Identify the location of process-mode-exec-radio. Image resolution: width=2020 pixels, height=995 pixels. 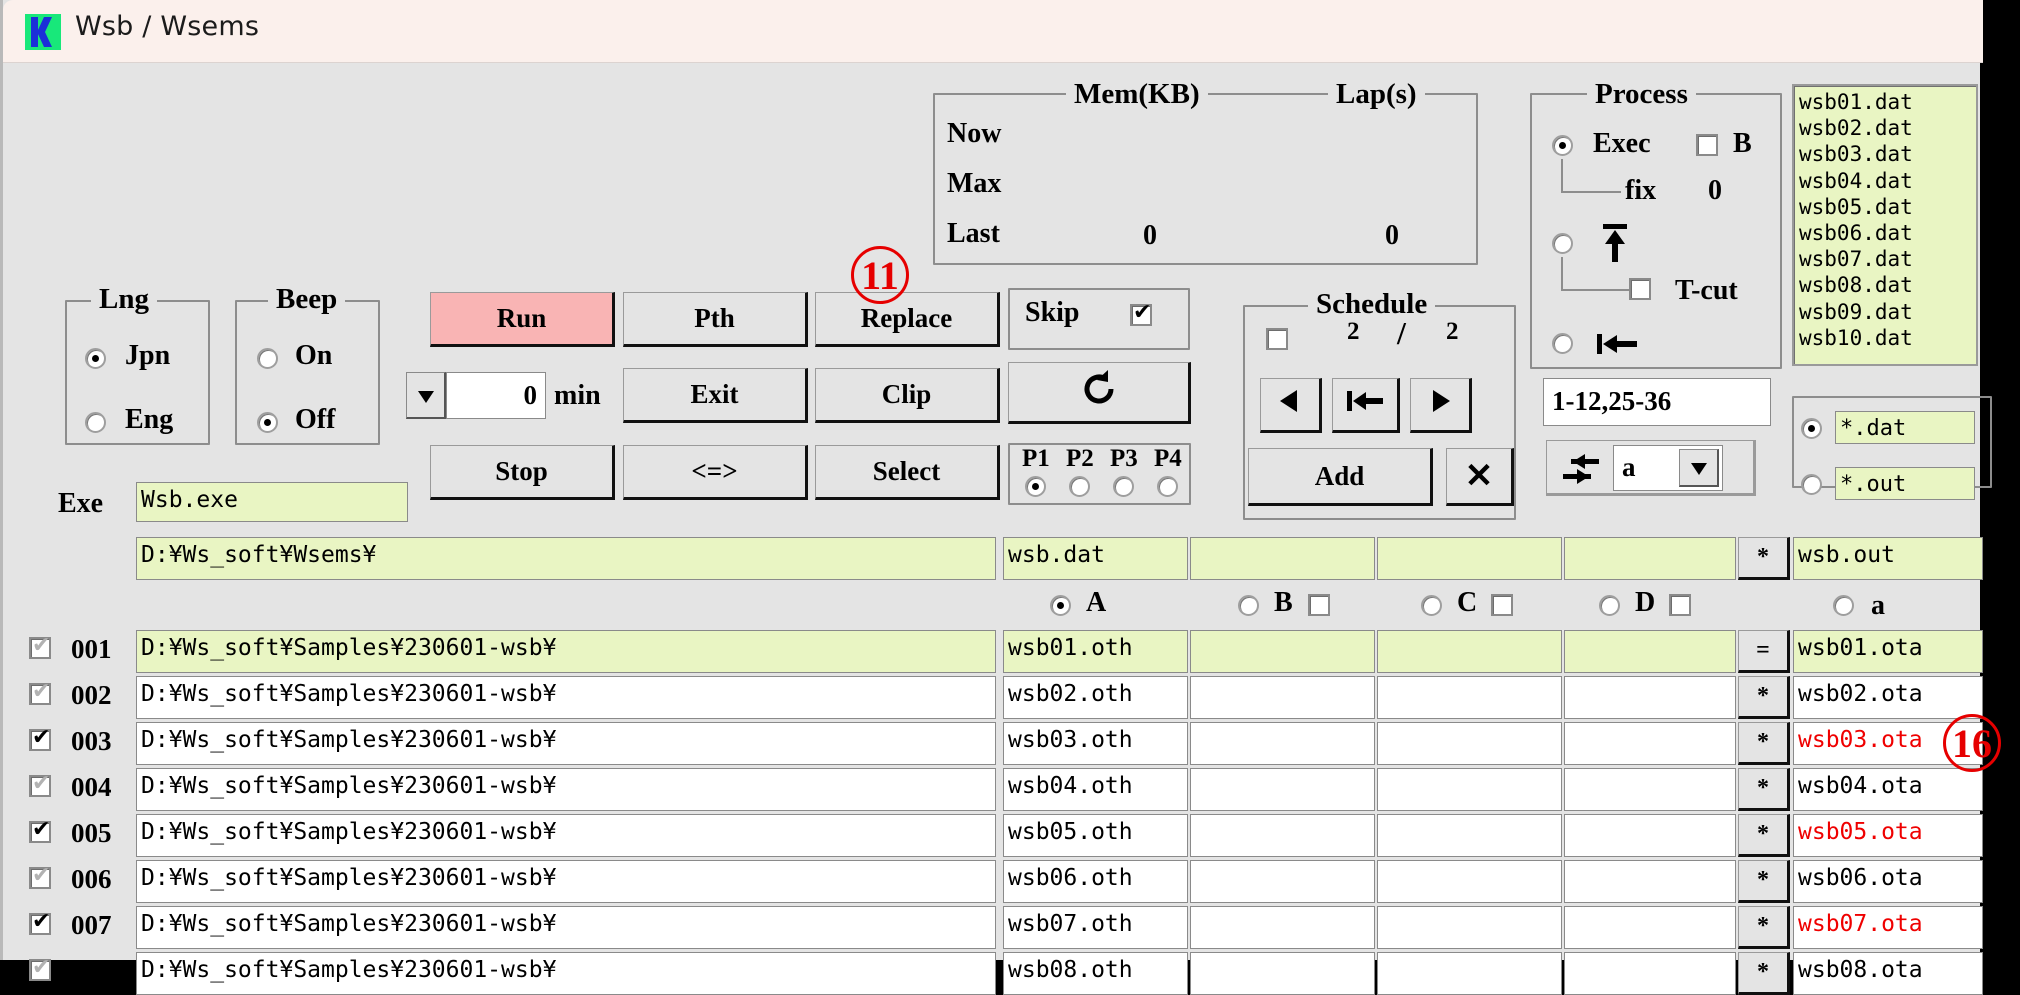
(1562, 145).